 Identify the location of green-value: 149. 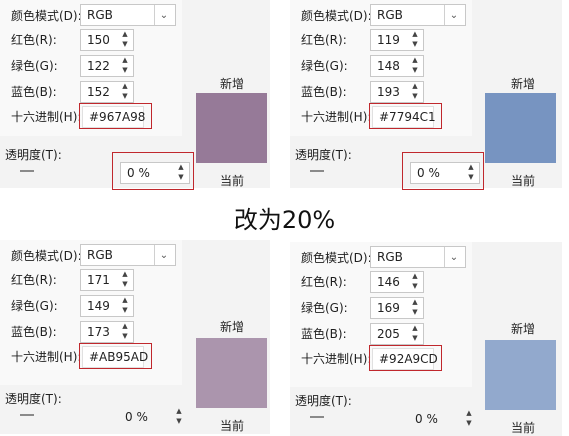
(98, 306).